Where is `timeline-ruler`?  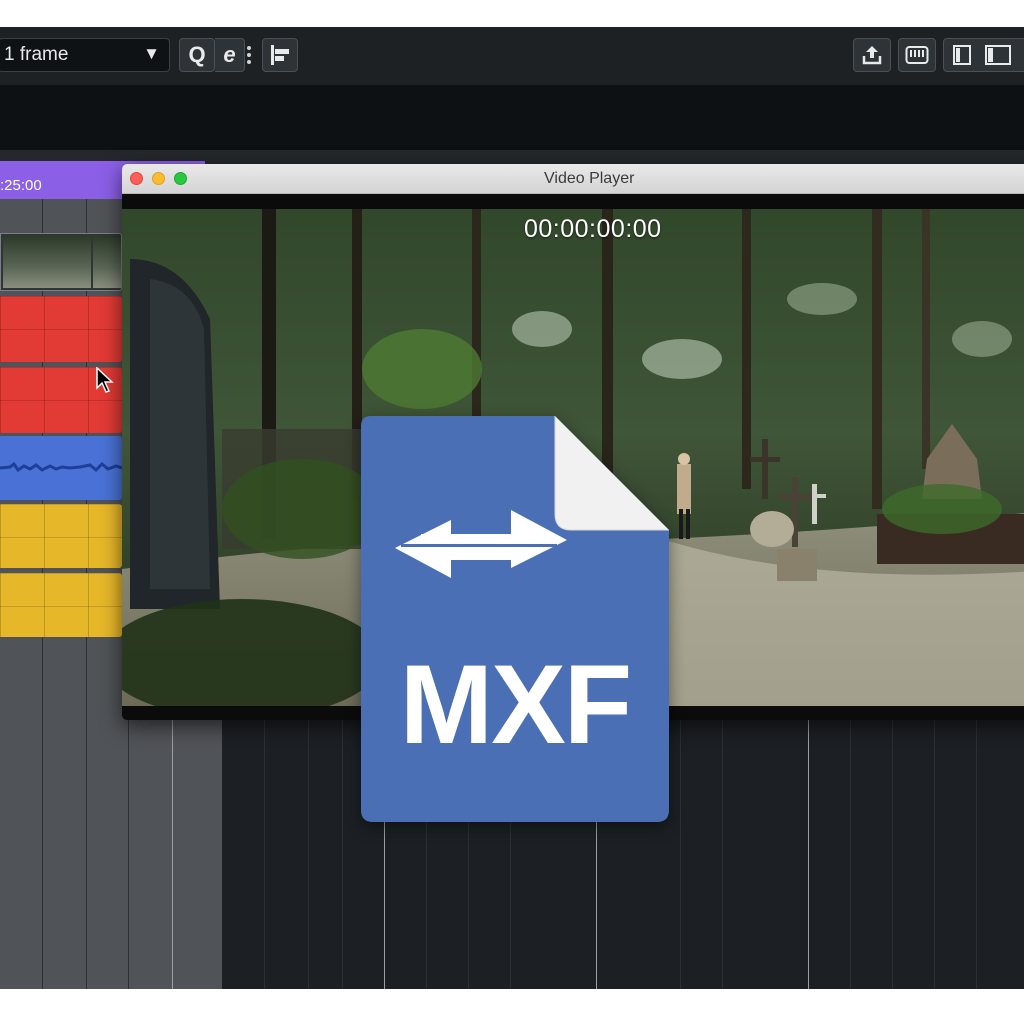
timeline-ruler is located at coordinates (512, 156).